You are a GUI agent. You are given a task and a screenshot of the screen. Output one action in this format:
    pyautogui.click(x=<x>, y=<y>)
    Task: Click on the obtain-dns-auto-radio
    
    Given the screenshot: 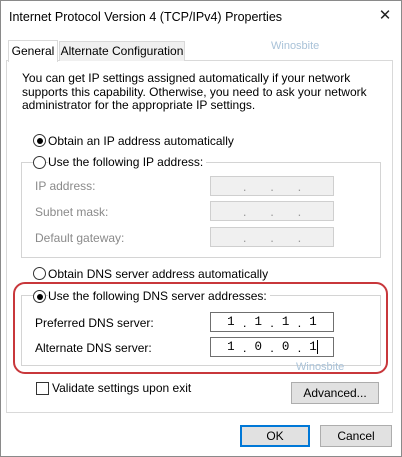 What is the action you would take?
    pyautogui.click(x=39, y=273)
    